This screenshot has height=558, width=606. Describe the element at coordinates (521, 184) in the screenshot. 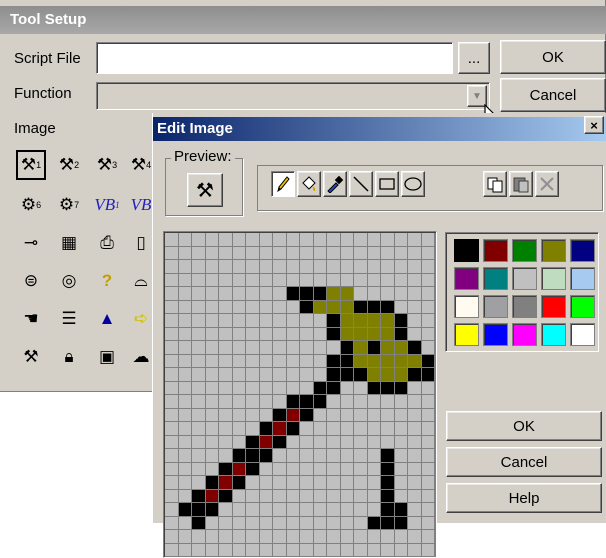

I see `paste-icon` at that location.